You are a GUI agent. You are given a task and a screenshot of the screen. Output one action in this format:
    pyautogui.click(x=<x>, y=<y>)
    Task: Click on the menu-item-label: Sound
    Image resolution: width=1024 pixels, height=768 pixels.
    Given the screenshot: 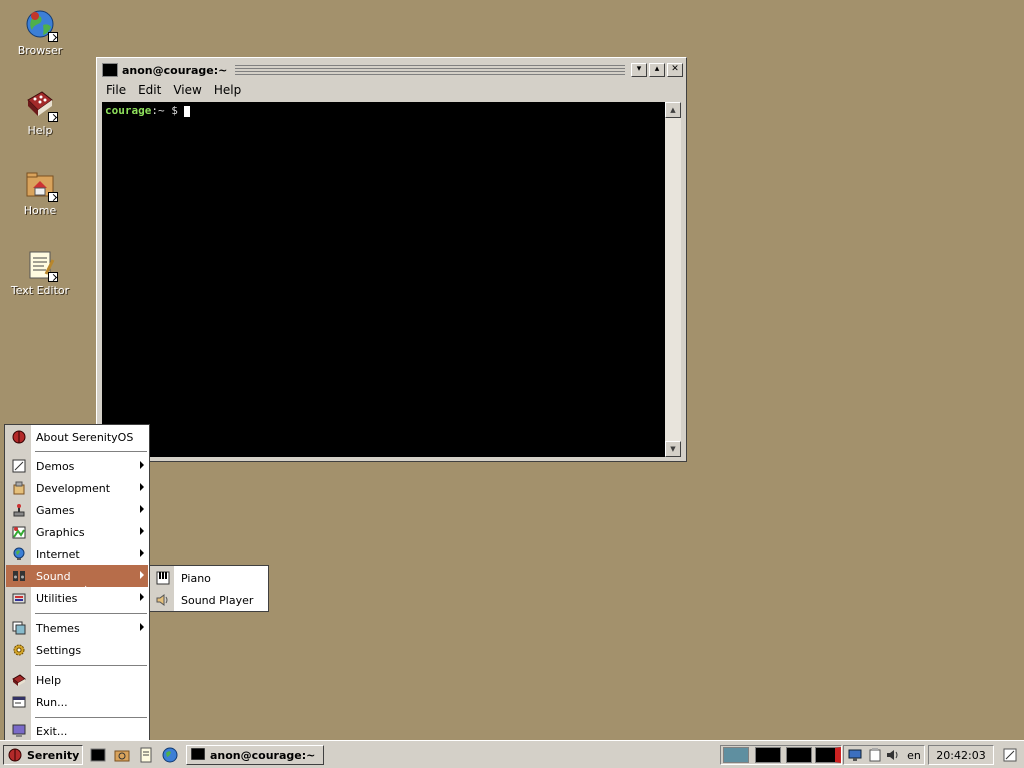 What is the action you would take?
    pyautogui.click(x=53, y=576)
    